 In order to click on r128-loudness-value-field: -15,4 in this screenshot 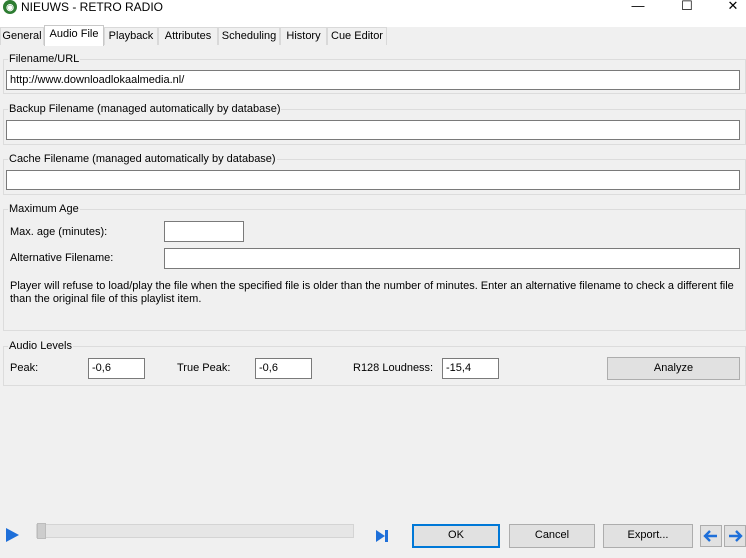, I will do `click(470, 368)`.